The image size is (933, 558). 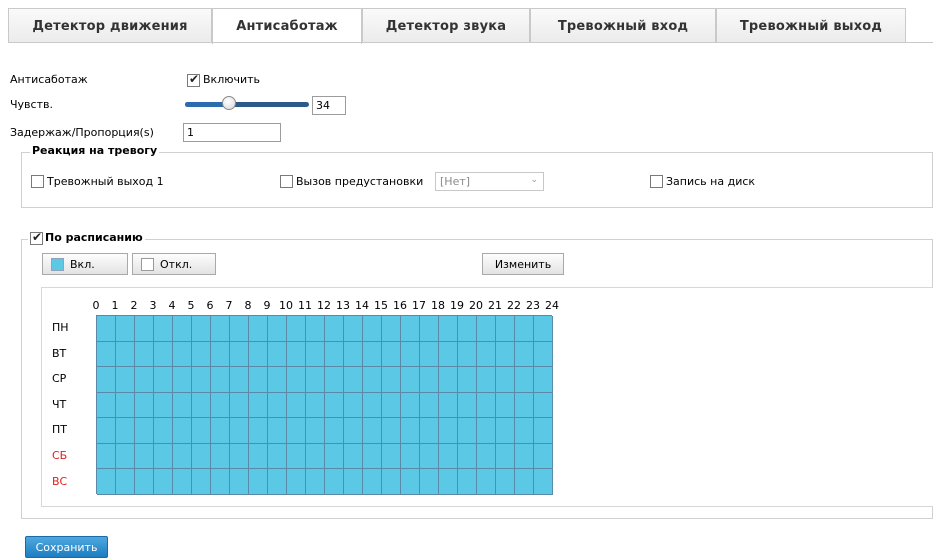 I want to click on alarm-output-checkbox, so click(x=37, y=181).